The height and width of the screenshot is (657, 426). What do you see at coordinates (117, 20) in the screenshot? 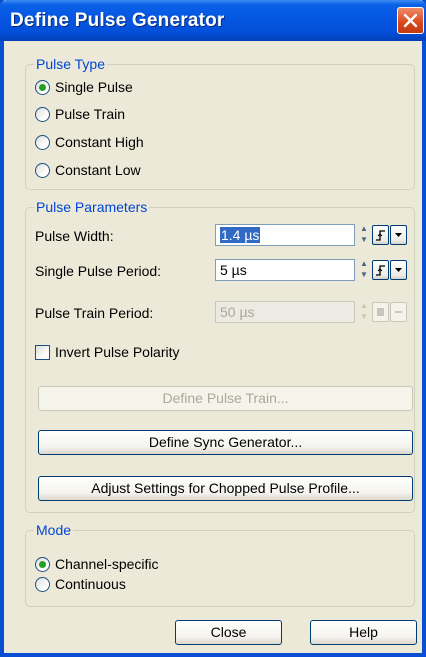
I see `window-title: Define Pulse Generator` at bounding box center [117, 20].